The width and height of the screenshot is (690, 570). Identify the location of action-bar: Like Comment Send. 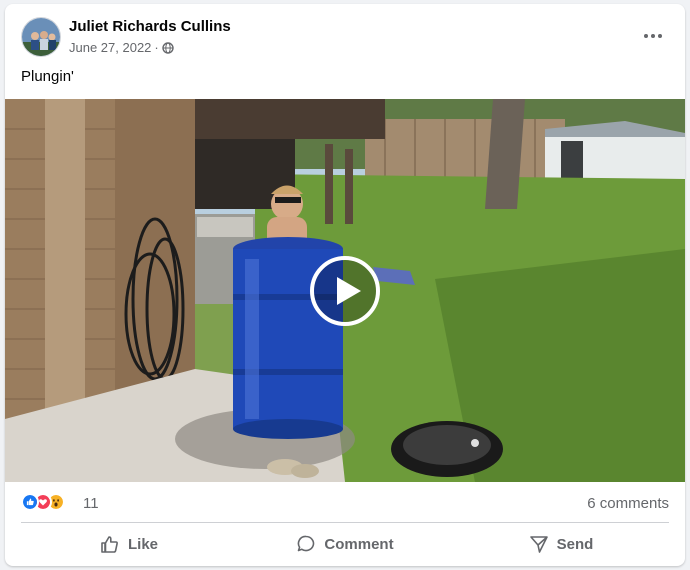
(345, 544).